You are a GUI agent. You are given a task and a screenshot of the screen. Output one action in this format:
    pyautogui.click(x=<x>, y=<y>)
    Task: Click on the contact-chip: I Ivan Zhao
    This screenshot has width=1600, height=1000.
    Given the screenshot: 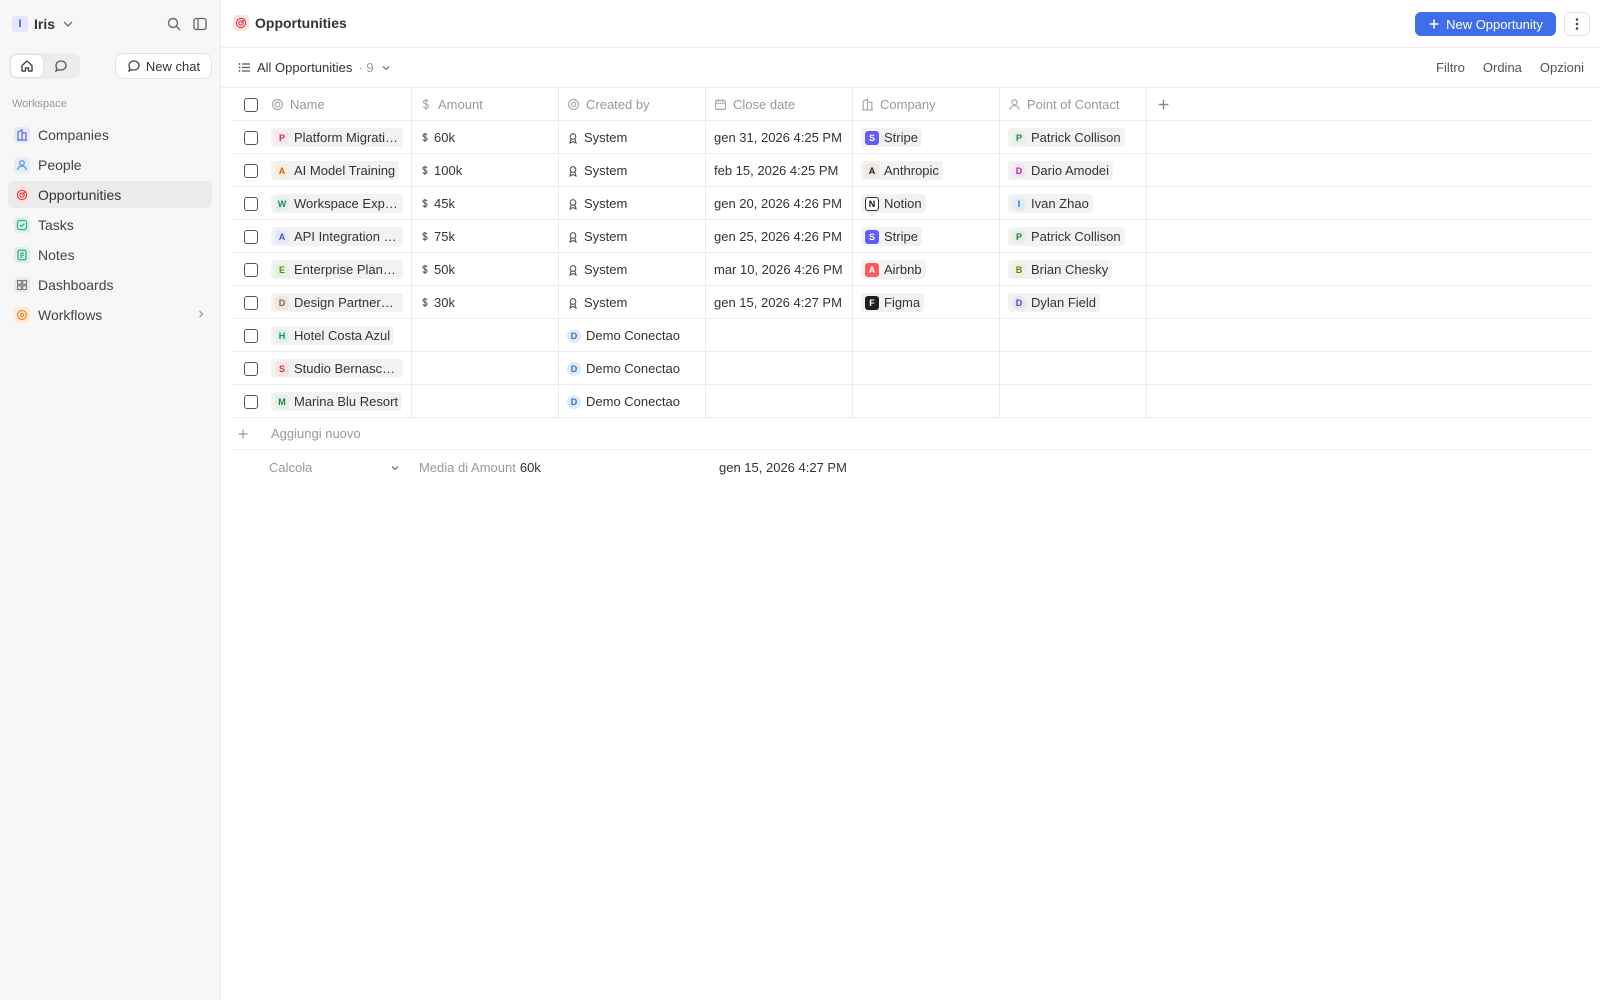 What is the action you would take?
    pyautogui.click(x=1050, y=203)
    